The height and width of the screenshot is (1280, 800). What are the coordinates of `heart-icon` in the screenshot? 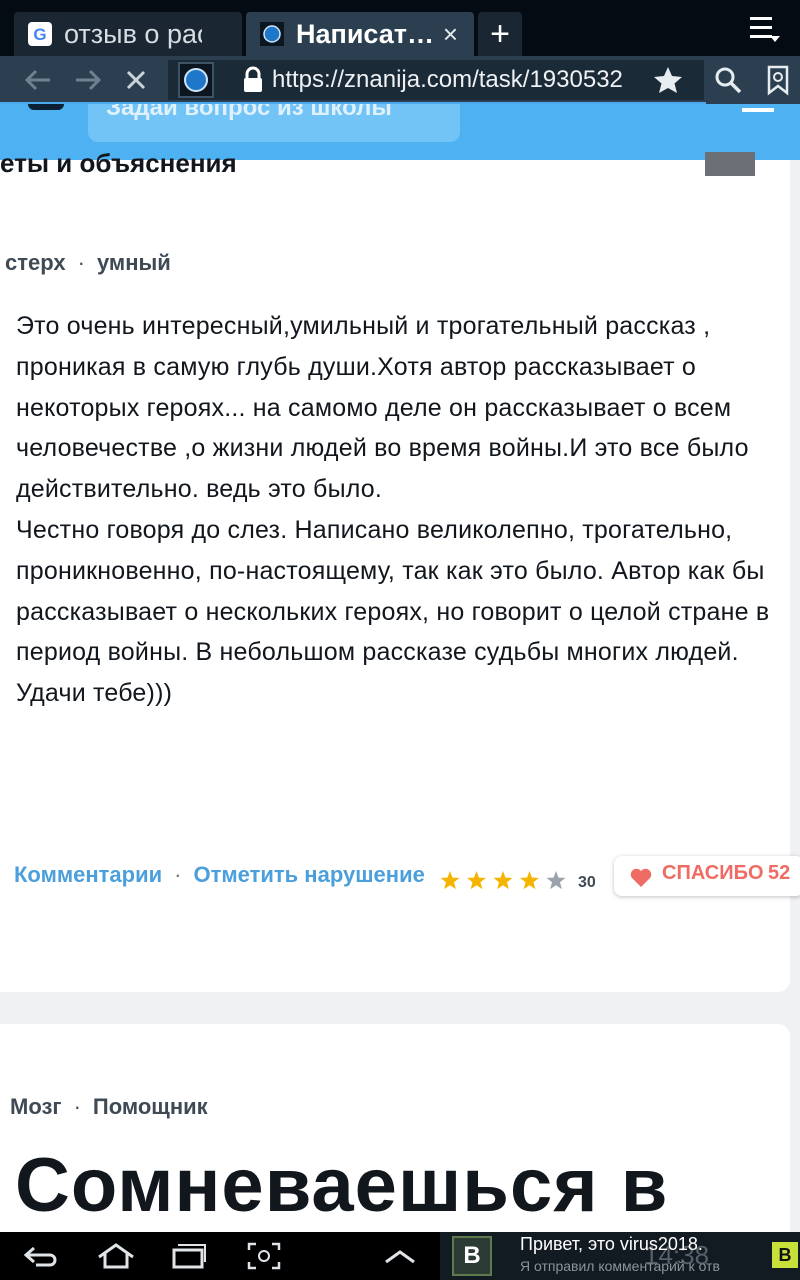 It's located at (641, 877).